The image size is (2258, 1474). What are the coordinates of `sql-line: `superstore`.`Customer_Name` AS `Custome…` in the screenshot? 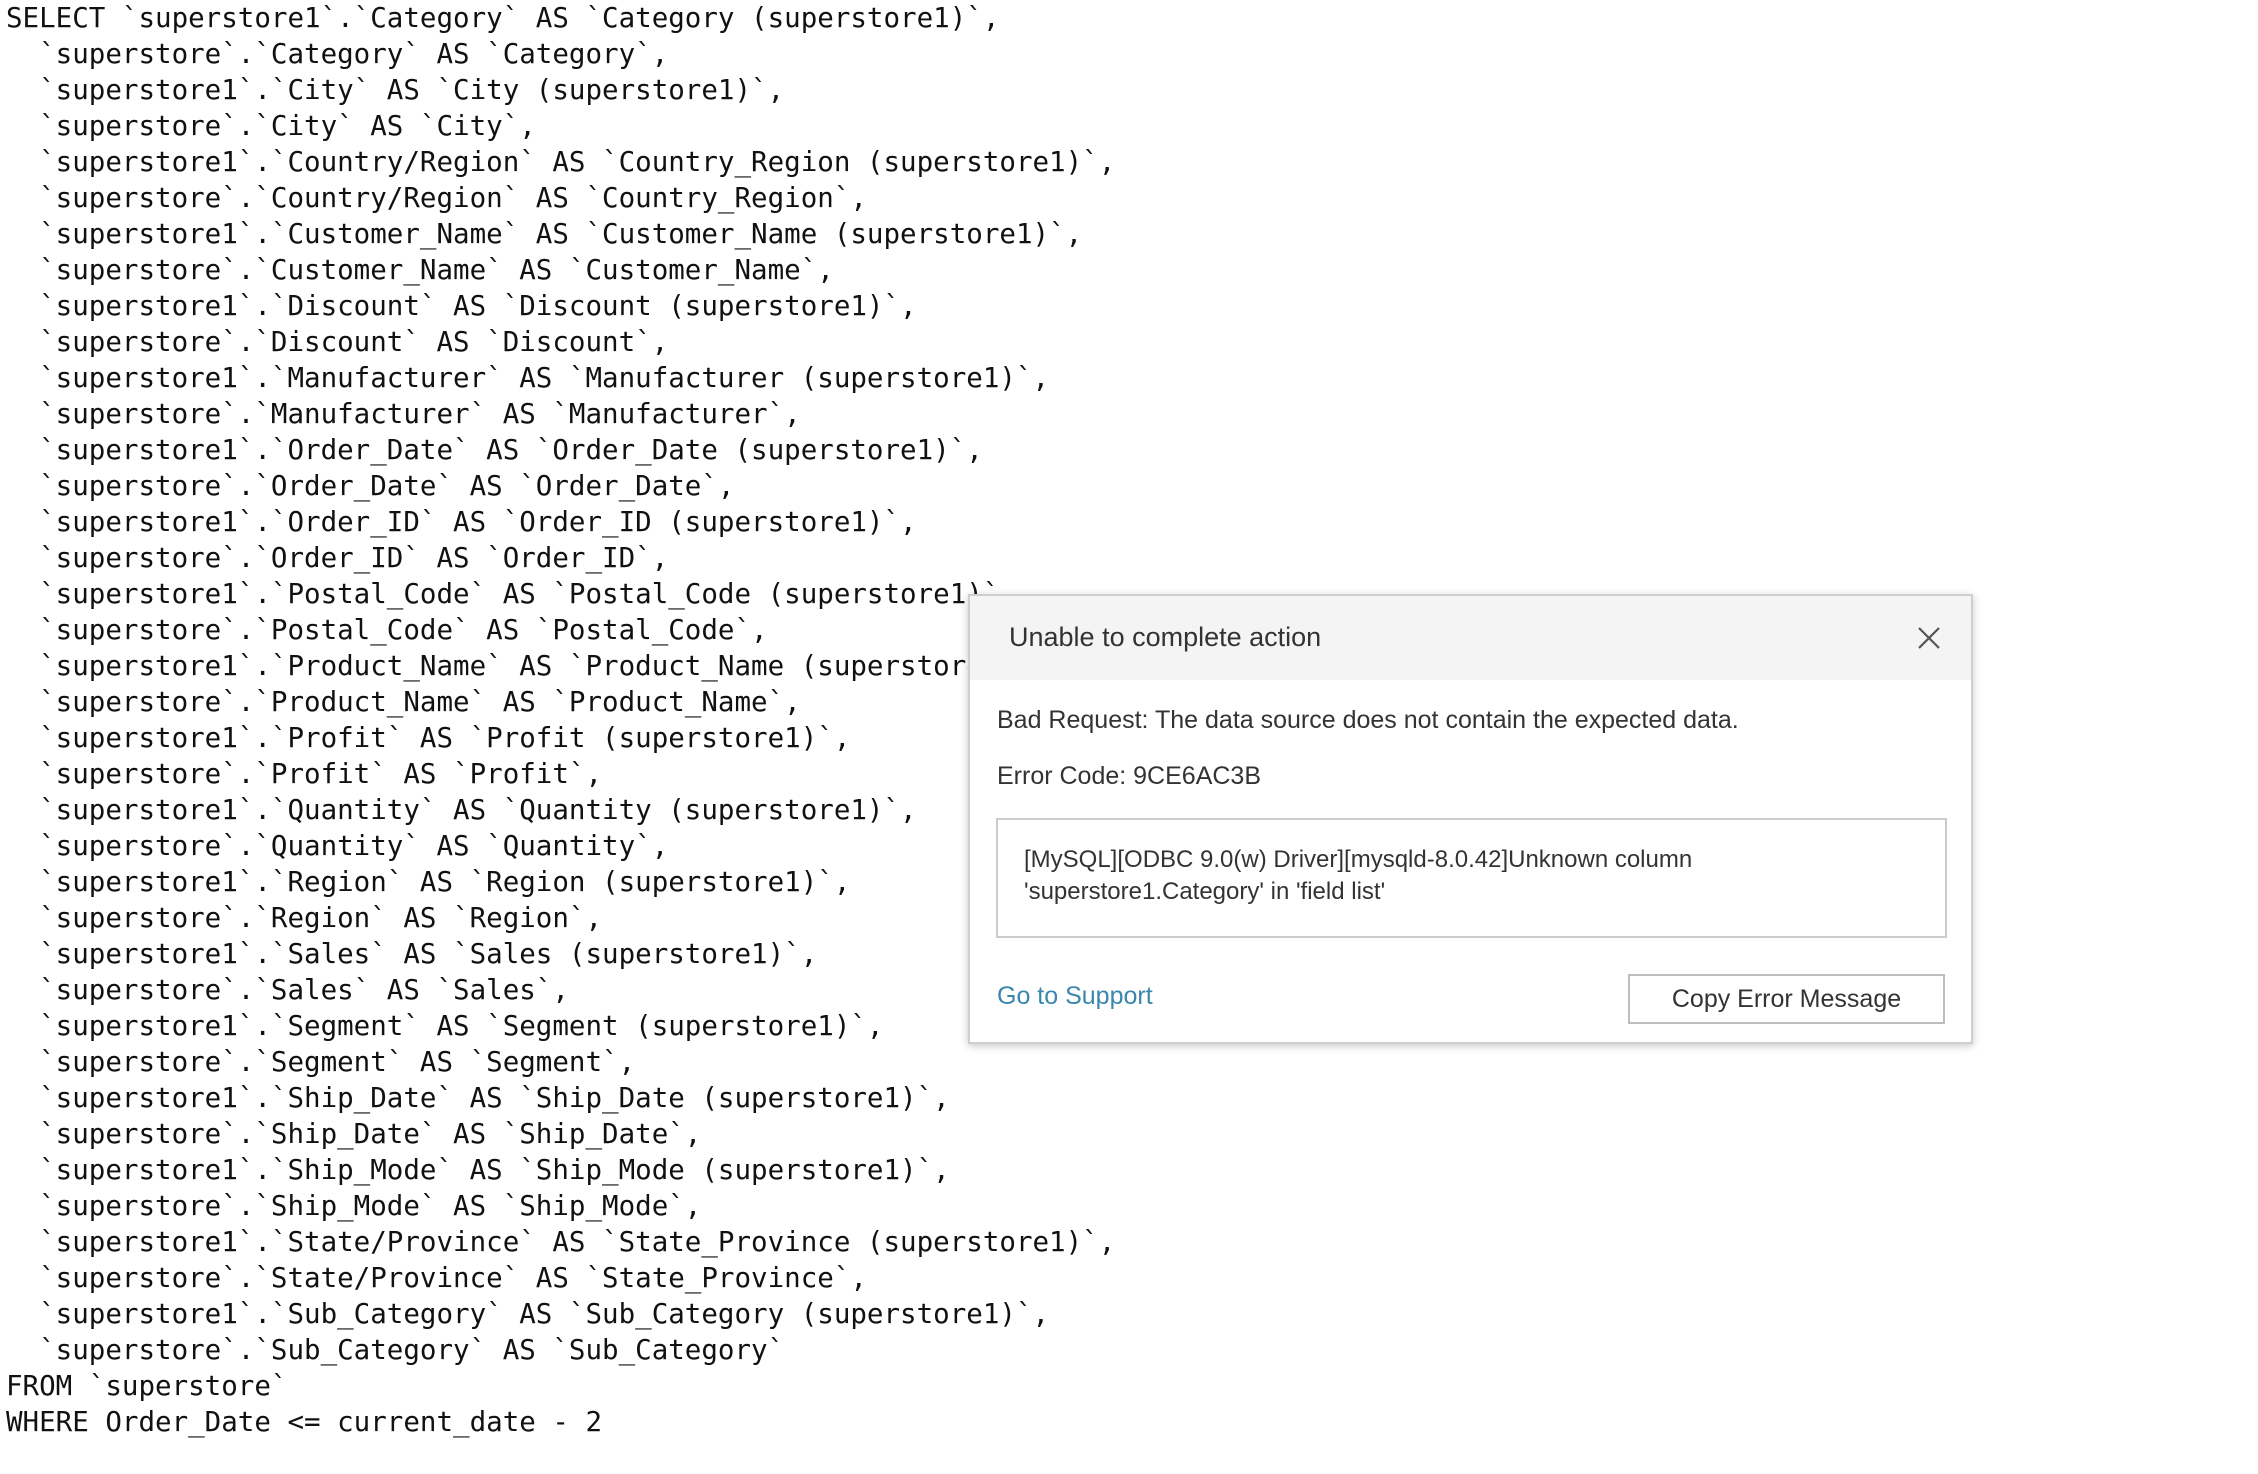 It's located at (420, 270).